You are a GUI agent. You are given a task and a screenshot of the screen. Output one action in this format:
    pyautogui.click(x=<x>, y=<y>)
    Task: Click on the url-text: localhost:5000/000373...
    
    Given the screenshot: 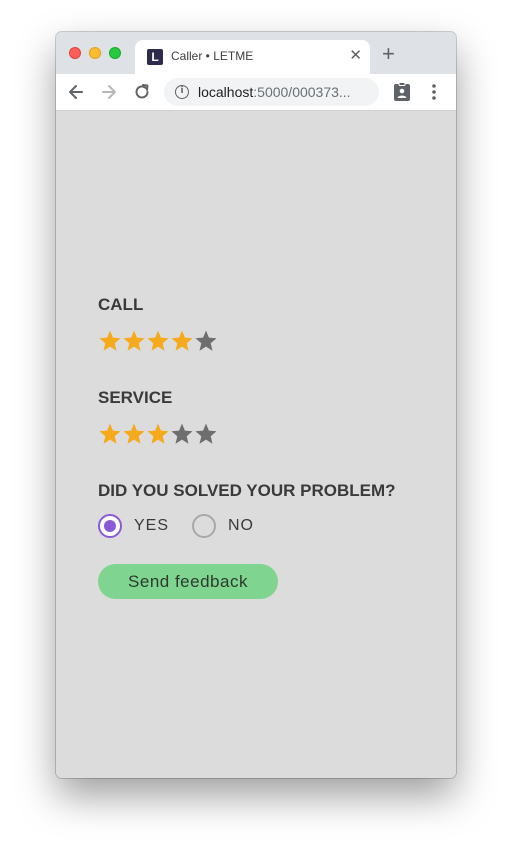 What is the action you would take?
    pyautogui.click(x=274, y=92)
    